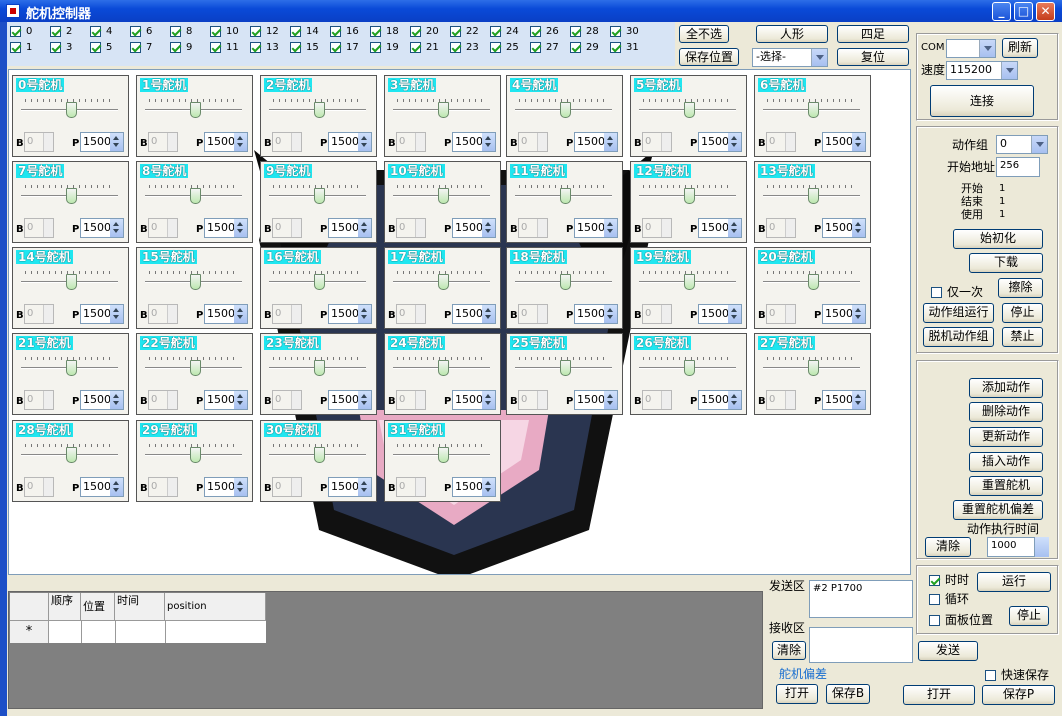 The image size is (1062, 716). Describe the element at coordinates (550, 32) in the screenshot. I see `channel-checkbox: 26` at that location.